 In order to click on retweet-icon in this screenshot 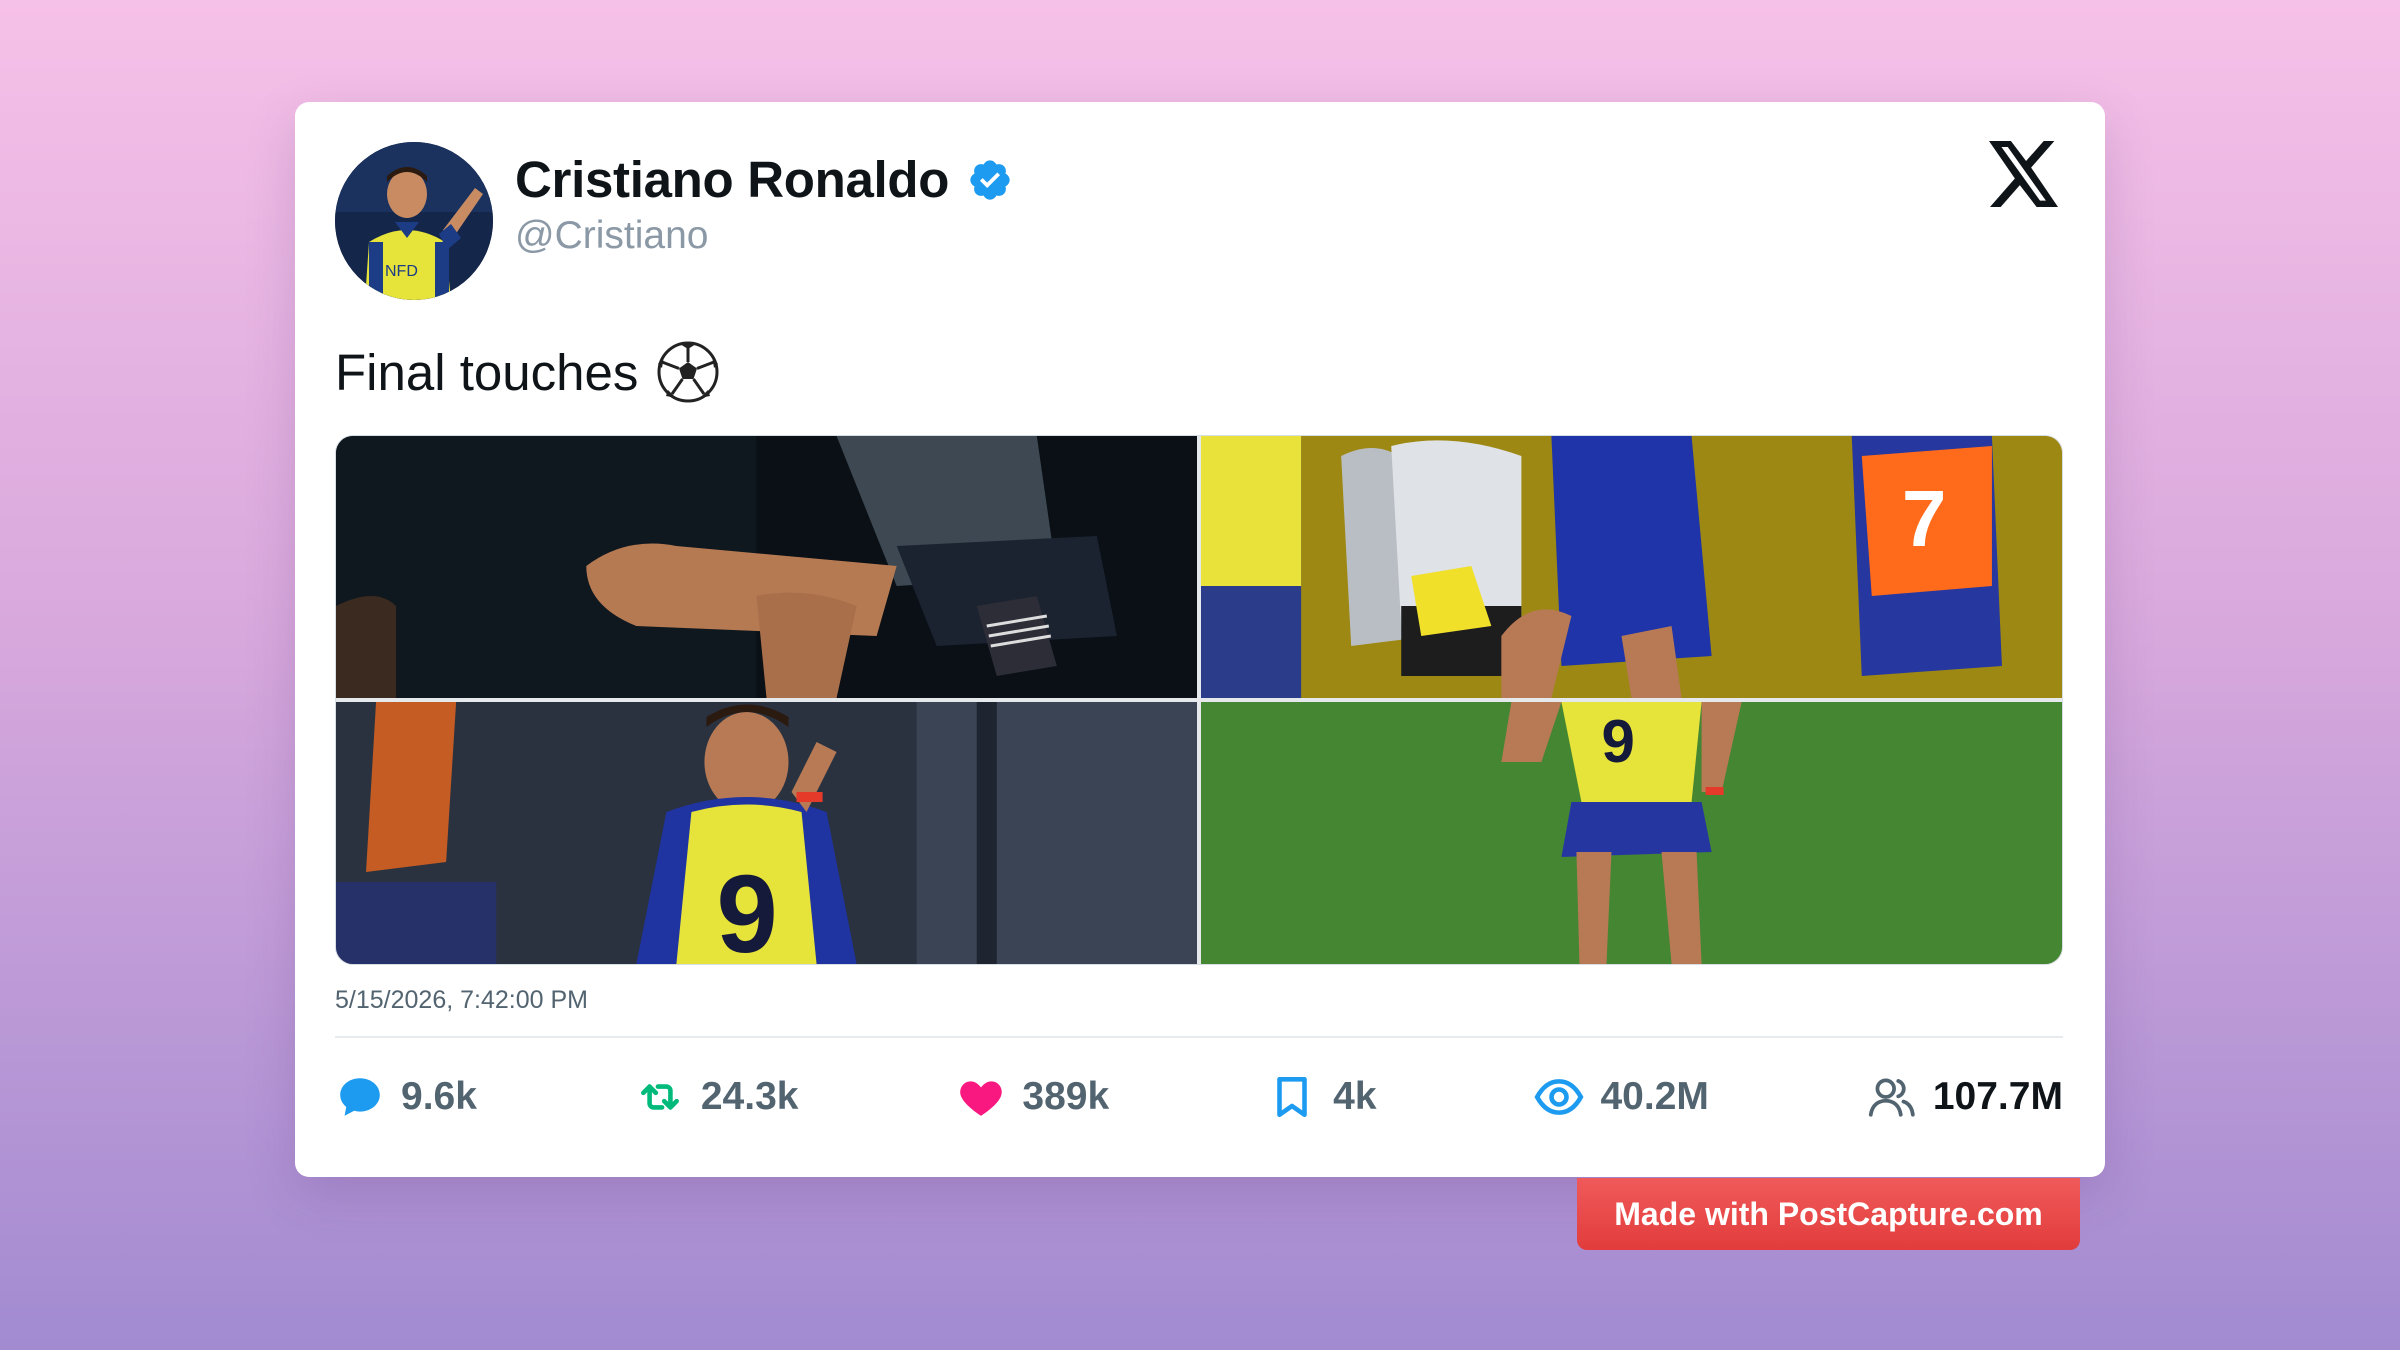, I will do `click(660, 1097)`.